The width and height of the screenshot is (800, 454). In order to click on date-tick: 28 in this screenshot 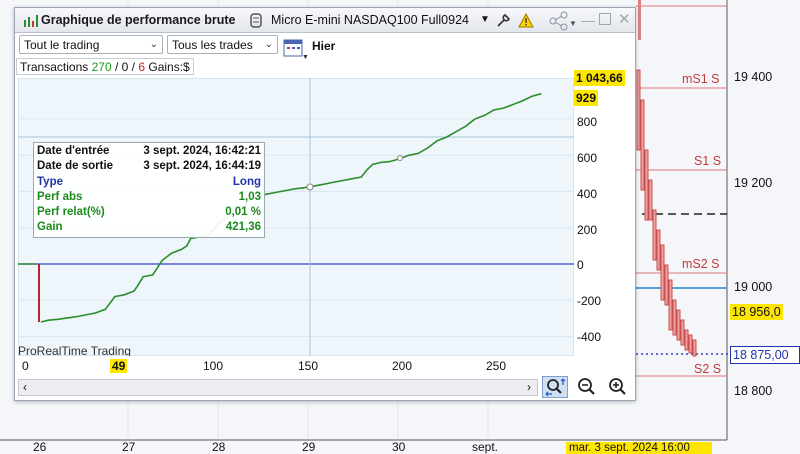, I will do `click(219, 447)`.